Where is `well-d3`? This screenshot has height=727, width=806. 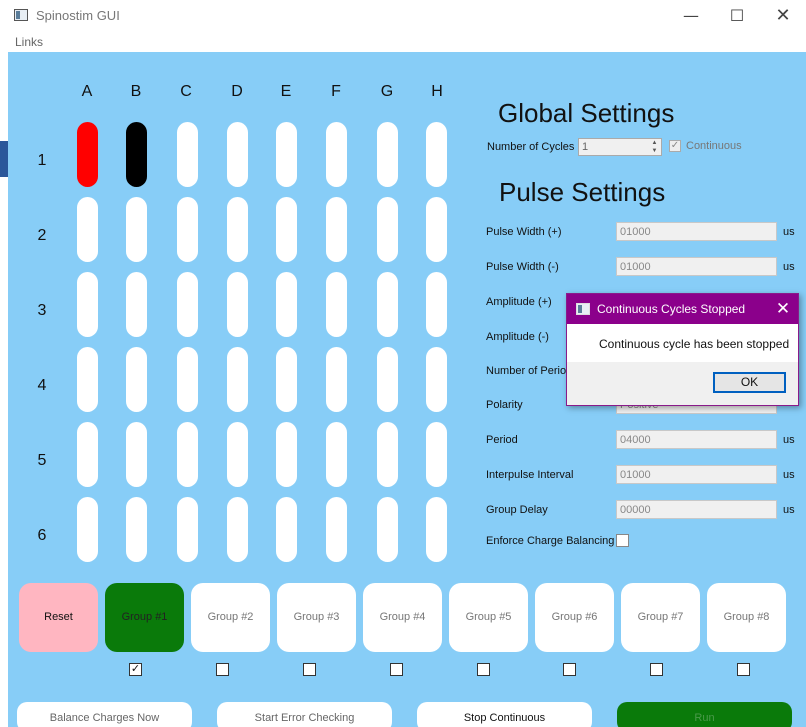 well-d3 is located at coordinates (237, 304).